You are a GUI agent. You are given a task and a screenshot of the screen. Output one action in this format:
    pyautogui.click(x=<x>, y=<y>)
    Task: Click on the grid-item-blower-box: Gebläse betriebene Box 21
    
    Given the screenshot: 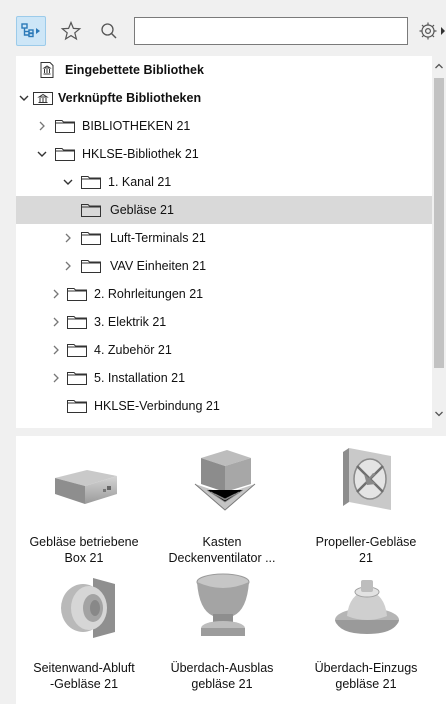 What is the action you would take?
    pyautogui.click(x=84, y=504)
    